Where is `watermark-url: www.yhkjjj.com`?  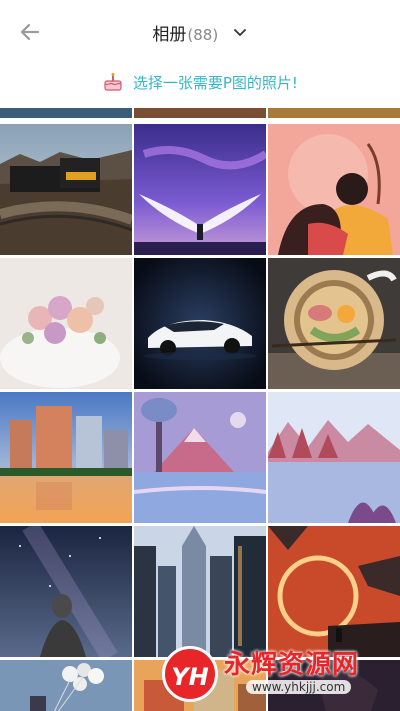
watermark-url: www.yhkjjj.com is located at coordinates (299, 687).